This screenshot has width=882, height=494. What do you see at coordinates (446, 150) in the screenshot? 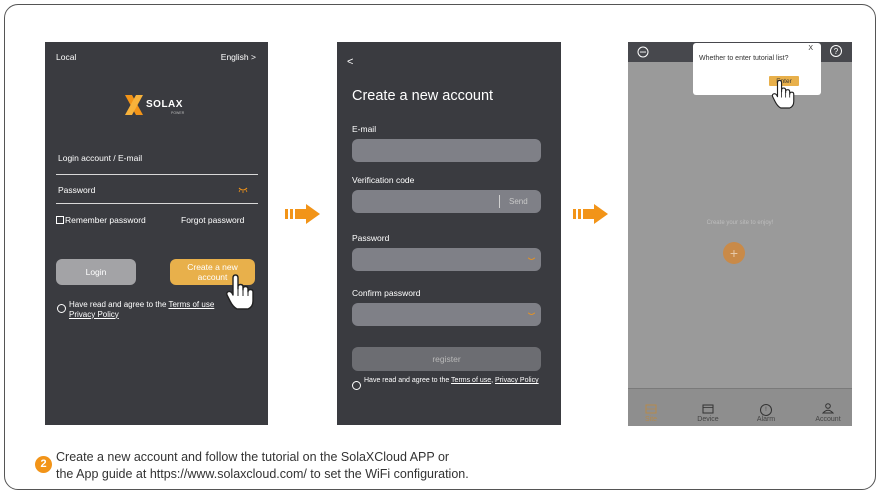
I see `email-input` at bounding box center [446, 150].